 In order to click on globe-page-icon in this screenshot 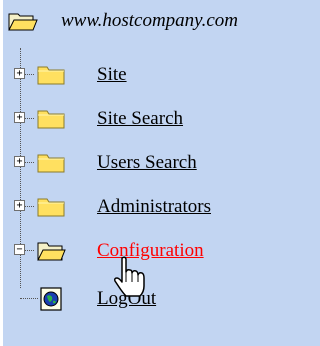, I will do `click(51, 299)`.